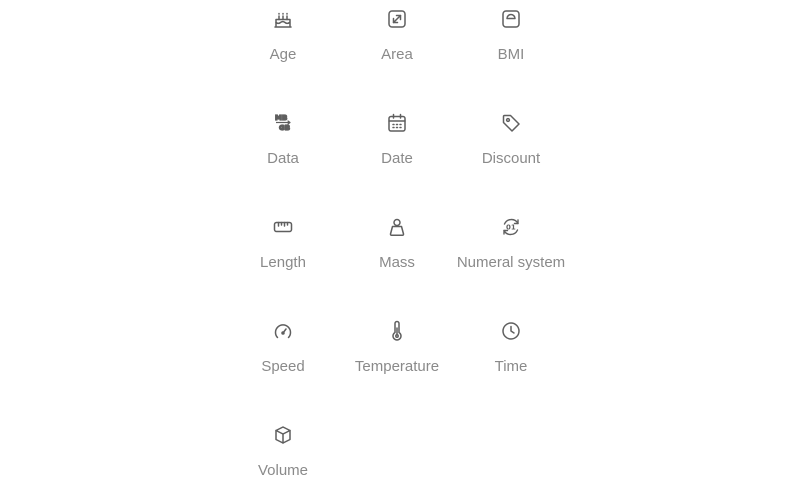  Describe the element at coordinates (283, 458) in the screenshot. I see `converter-volume: Volume` at that location.